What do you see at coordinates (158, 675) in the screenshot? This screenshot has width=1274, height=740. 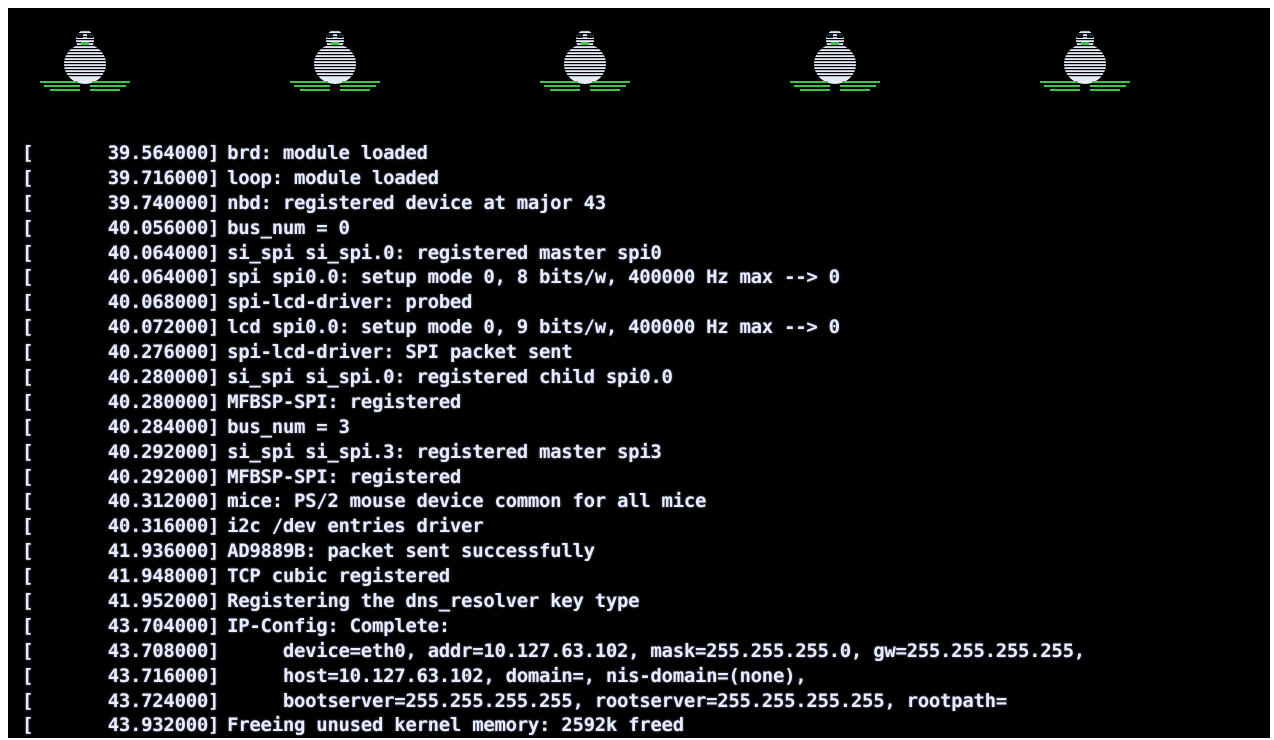 I see `log-timestamp: 43.716000` at bounding box center [158, 675].